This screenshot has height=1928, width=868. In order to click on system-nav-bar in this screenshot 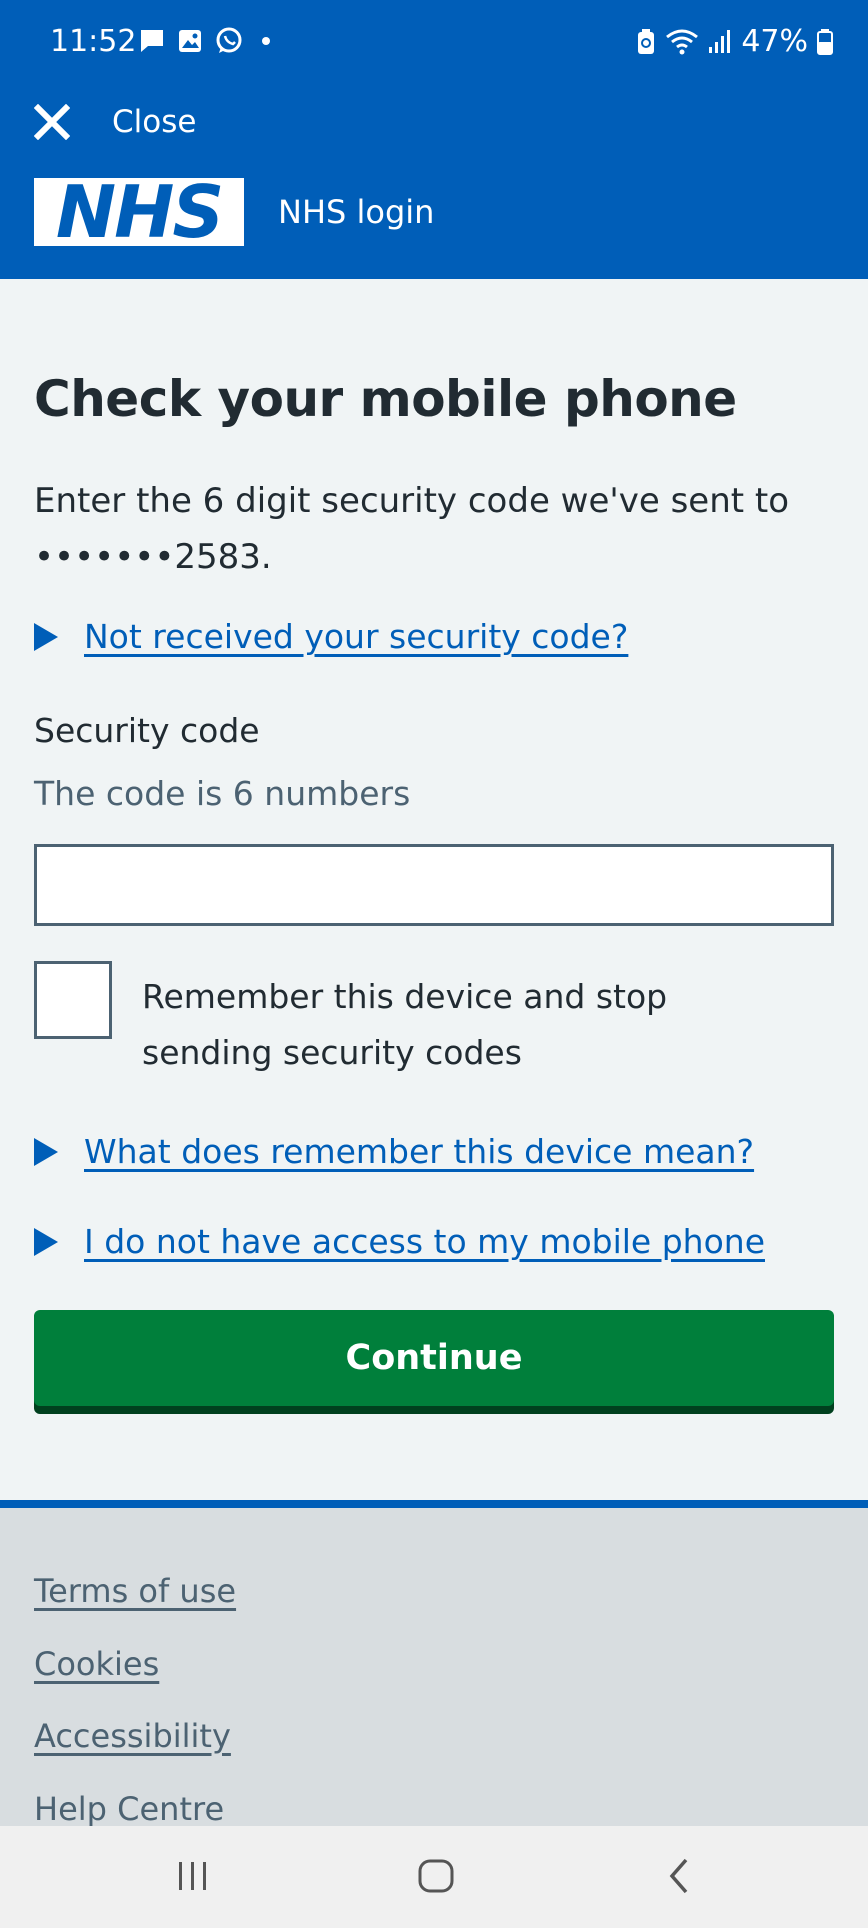, I will do `click(434, 1877)`.